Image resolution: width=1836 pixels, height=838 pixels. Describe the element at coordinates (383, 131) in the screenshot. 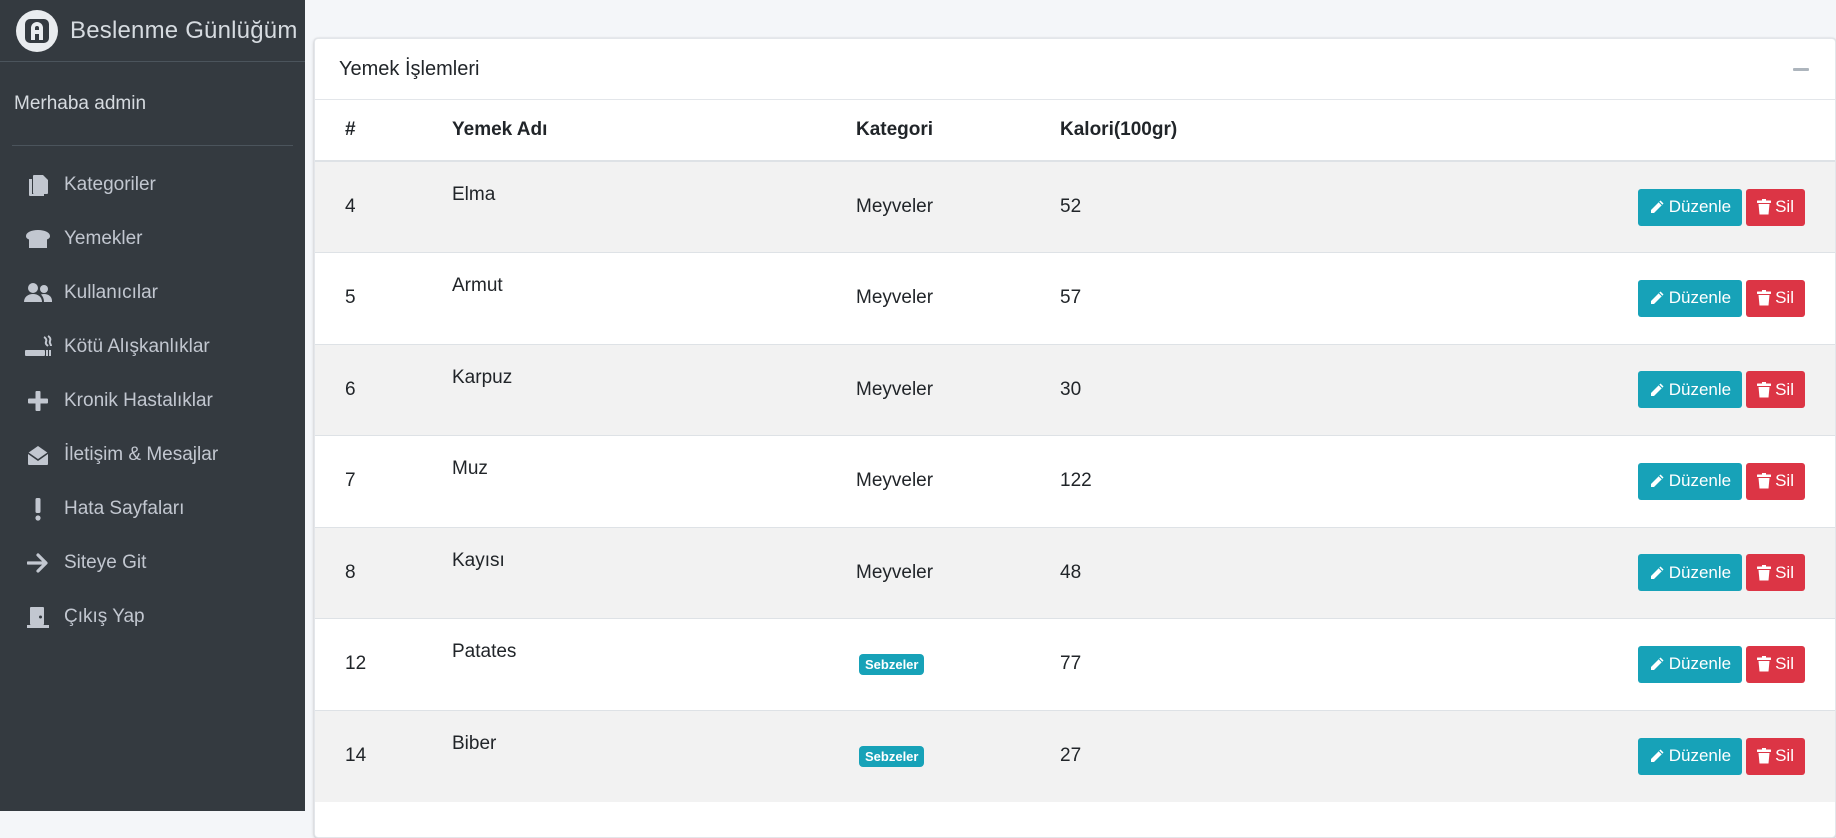

I see `column-header-id: #` at that location.